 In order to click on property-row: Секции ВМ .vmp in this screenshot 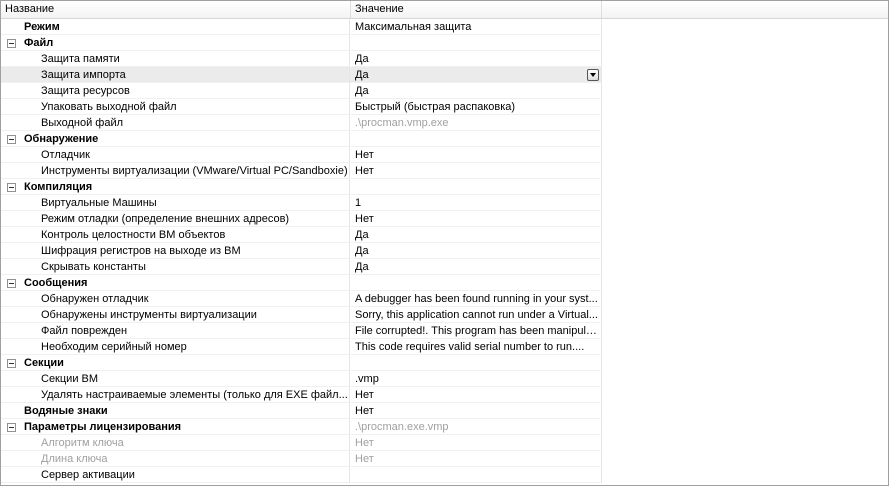, I will do `click(301, 379)`.